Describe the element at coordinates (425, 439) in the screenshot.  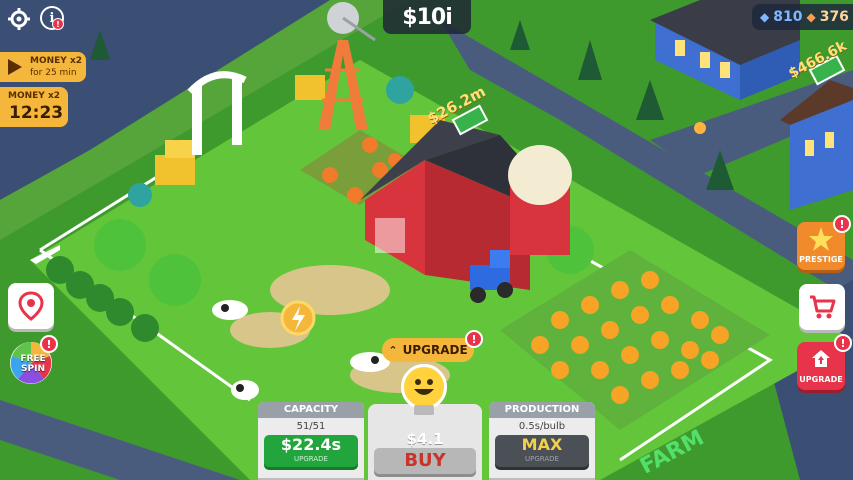
I see `buy-cost: $4.1` at that location.